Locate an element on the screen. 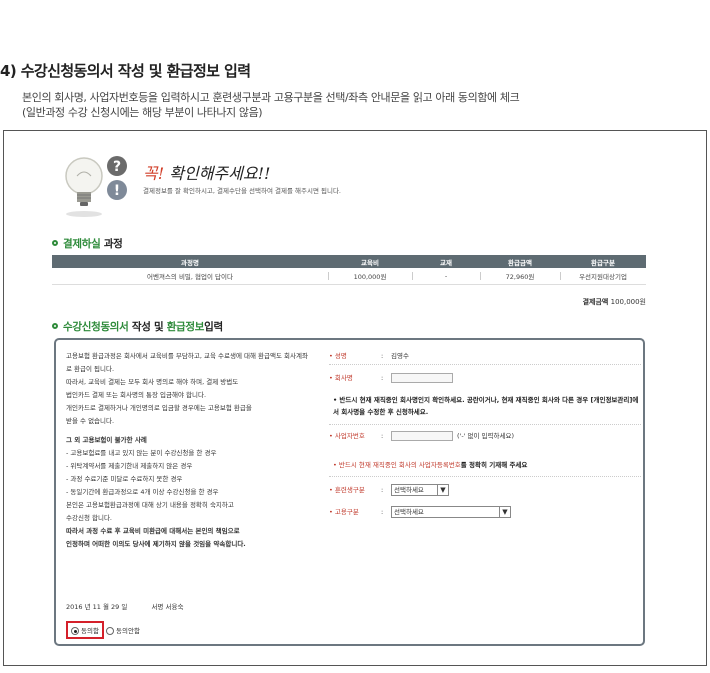 This screenshot has width=710, height=673. field-employment-type: • 고용구분: 선택하세요 ▼ is located at coordinates (420, 512).